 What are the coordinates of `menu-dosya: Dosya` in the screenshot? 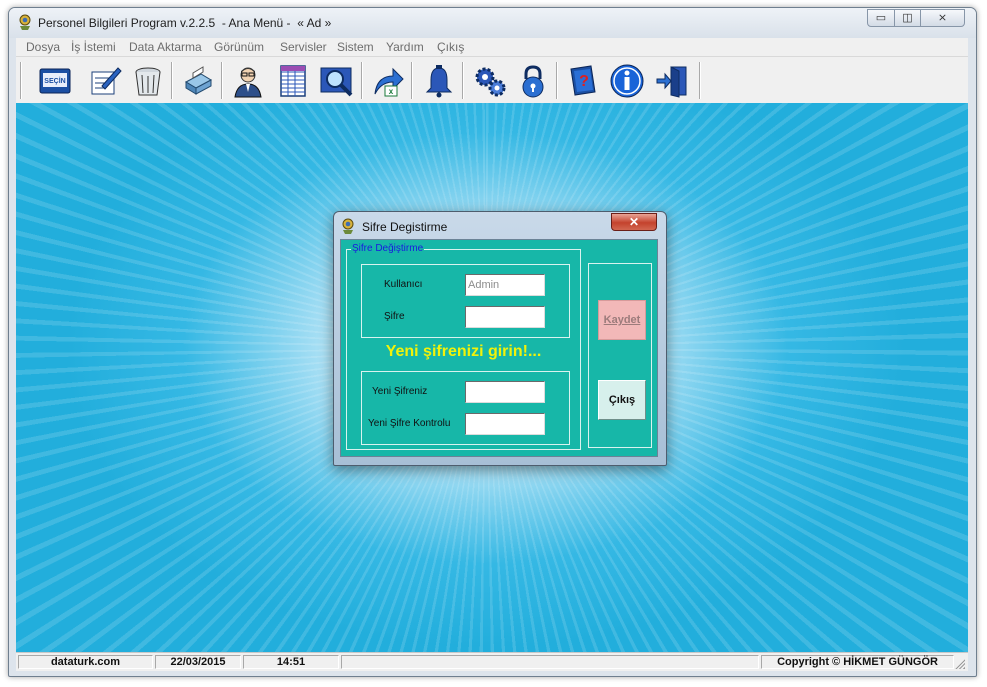 It's located at (43, 47).